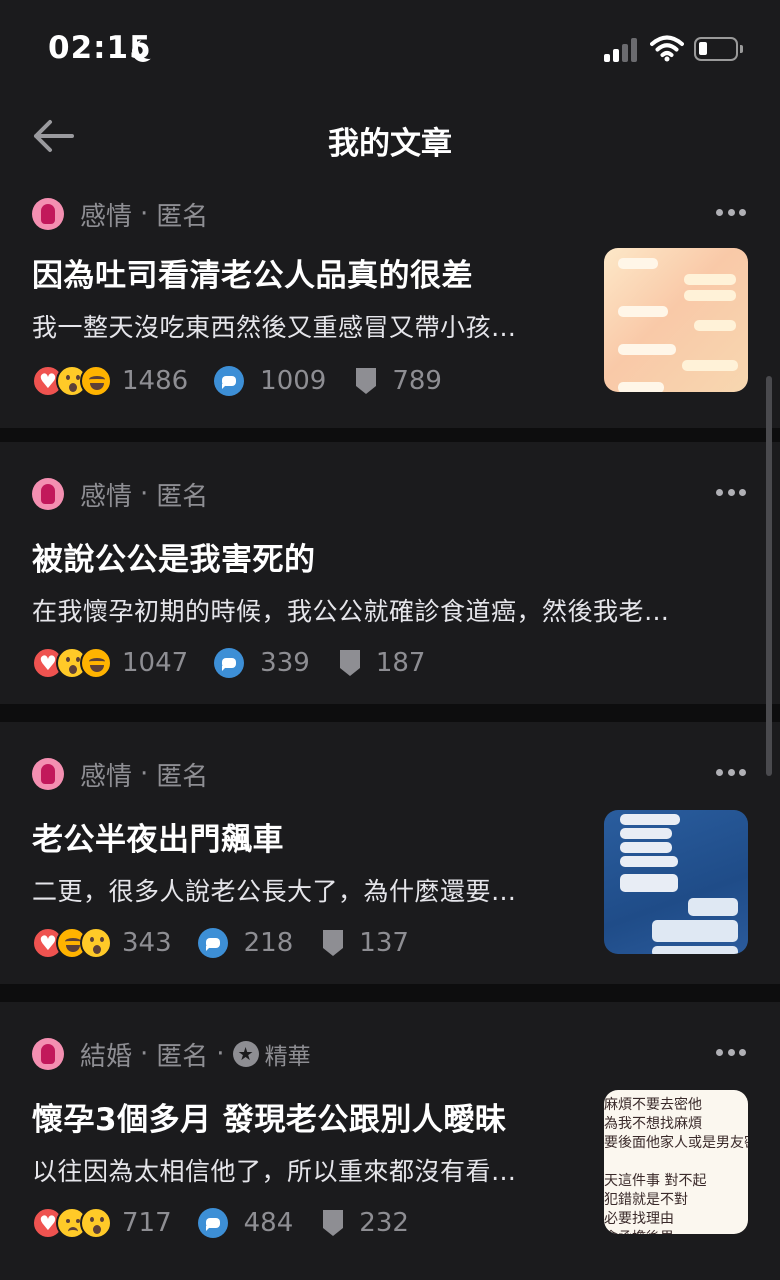  I want to click on featured-badge: ★ 精華, so click(271, 1054).